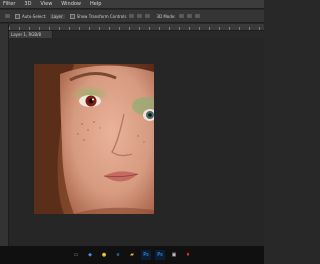 This screenshot has height=264, width=320. What do you see at coordinates (118, 255) in the screenshot?
I see `edge-icon: e` at bounding box center [118, 255].